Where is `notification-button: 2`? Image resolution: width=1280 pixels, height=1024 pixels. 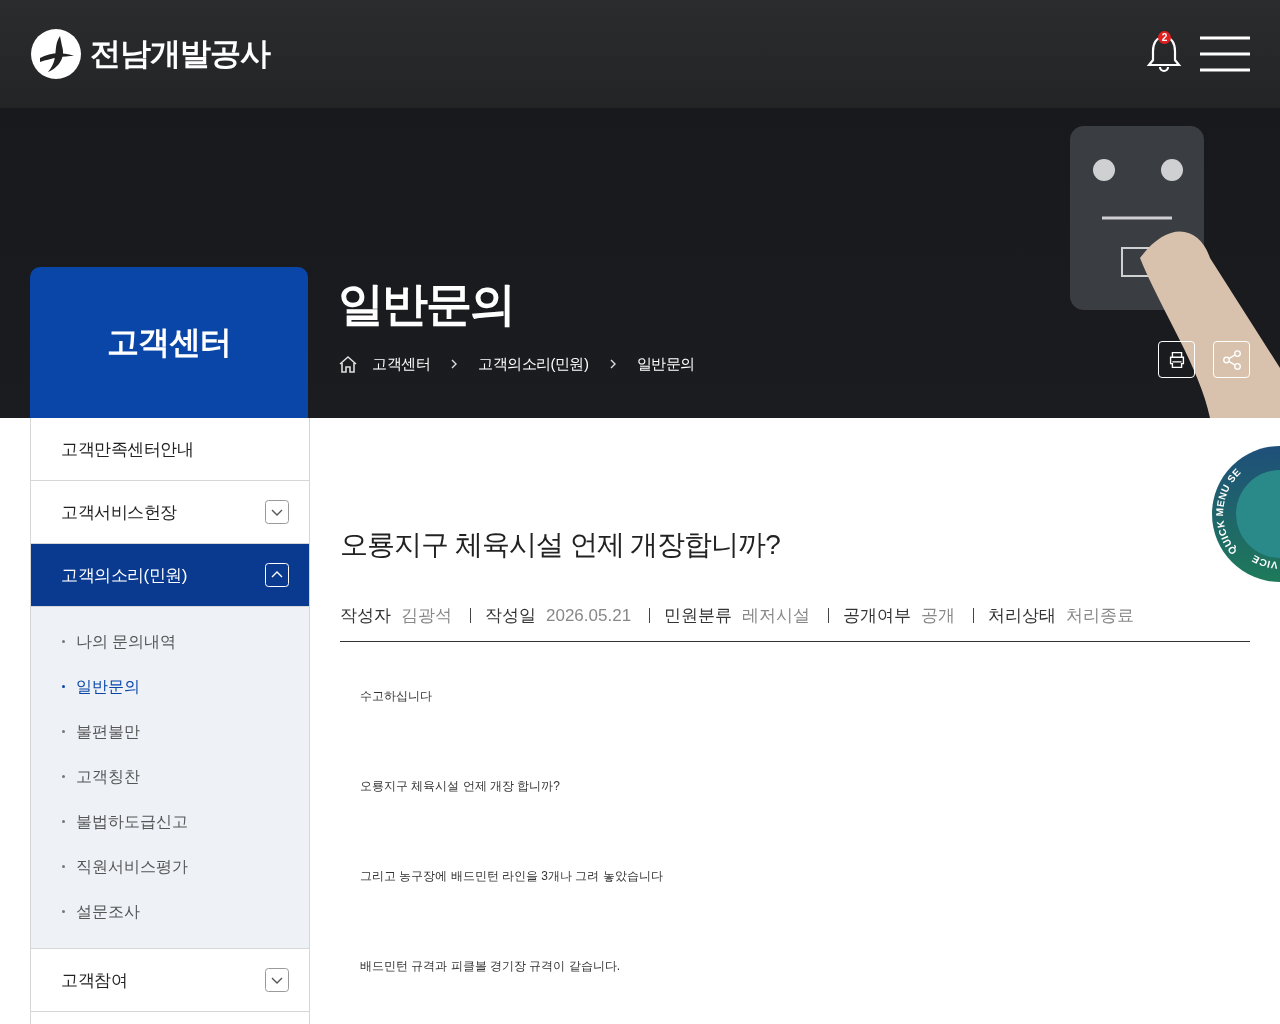
notification-button: 2 is located at coordinates (1164, 54).